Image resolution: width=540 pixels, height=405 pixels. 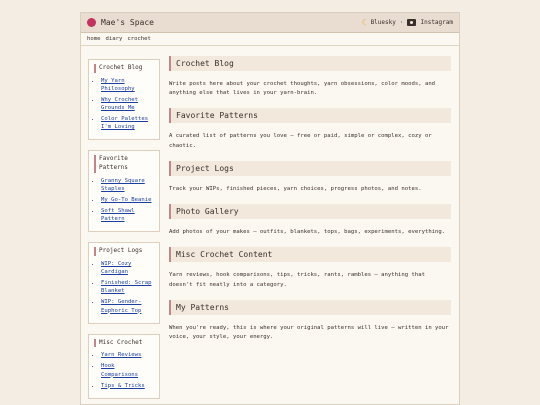 What do you see at coordinates (127, 370) in the screenshot?
I see `sidebar-link: Hook Comparisons` at bounding box center [127, 370].